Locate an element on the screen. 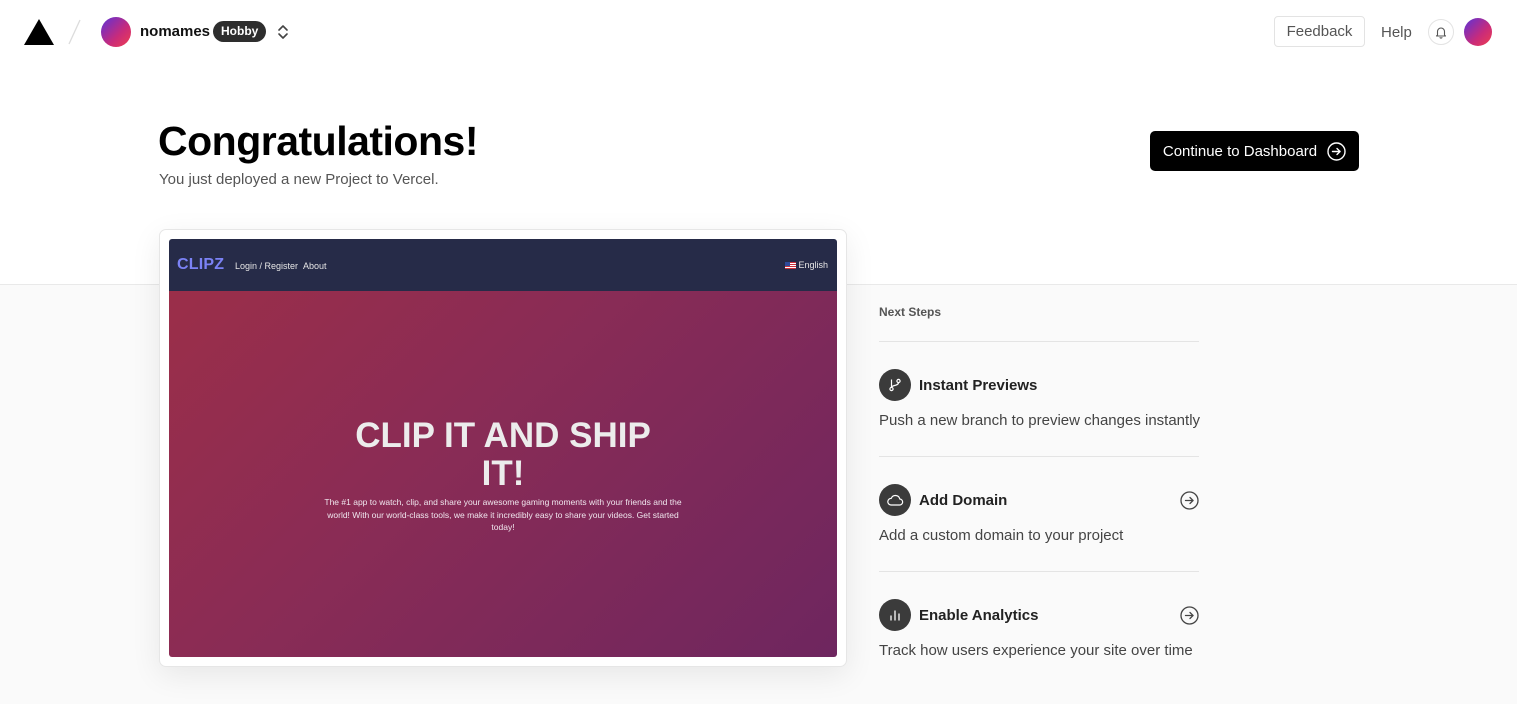 This screenshot has width=1517, height=704. top-navigation-bar: nomames Hobby Feedback Help is located at coordinates (758, 32).